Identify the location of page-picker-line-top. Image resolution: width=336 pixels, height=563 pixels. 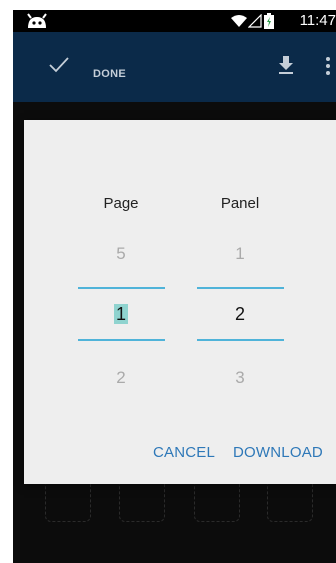
(121, 288).